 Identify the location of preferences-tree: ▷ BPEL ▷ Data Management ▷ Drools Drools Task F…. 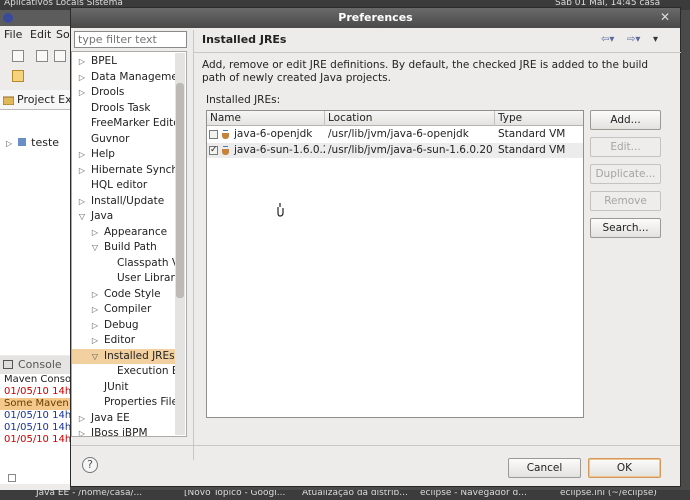
(129, 244).